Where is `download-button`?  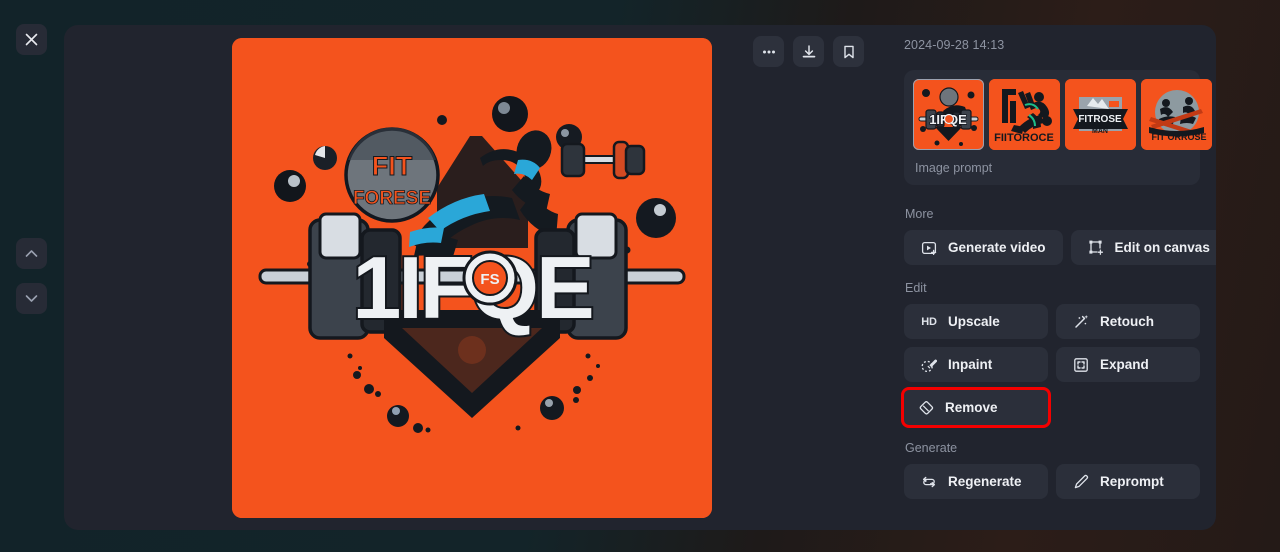 download-button is located at coordinates (808, 51).